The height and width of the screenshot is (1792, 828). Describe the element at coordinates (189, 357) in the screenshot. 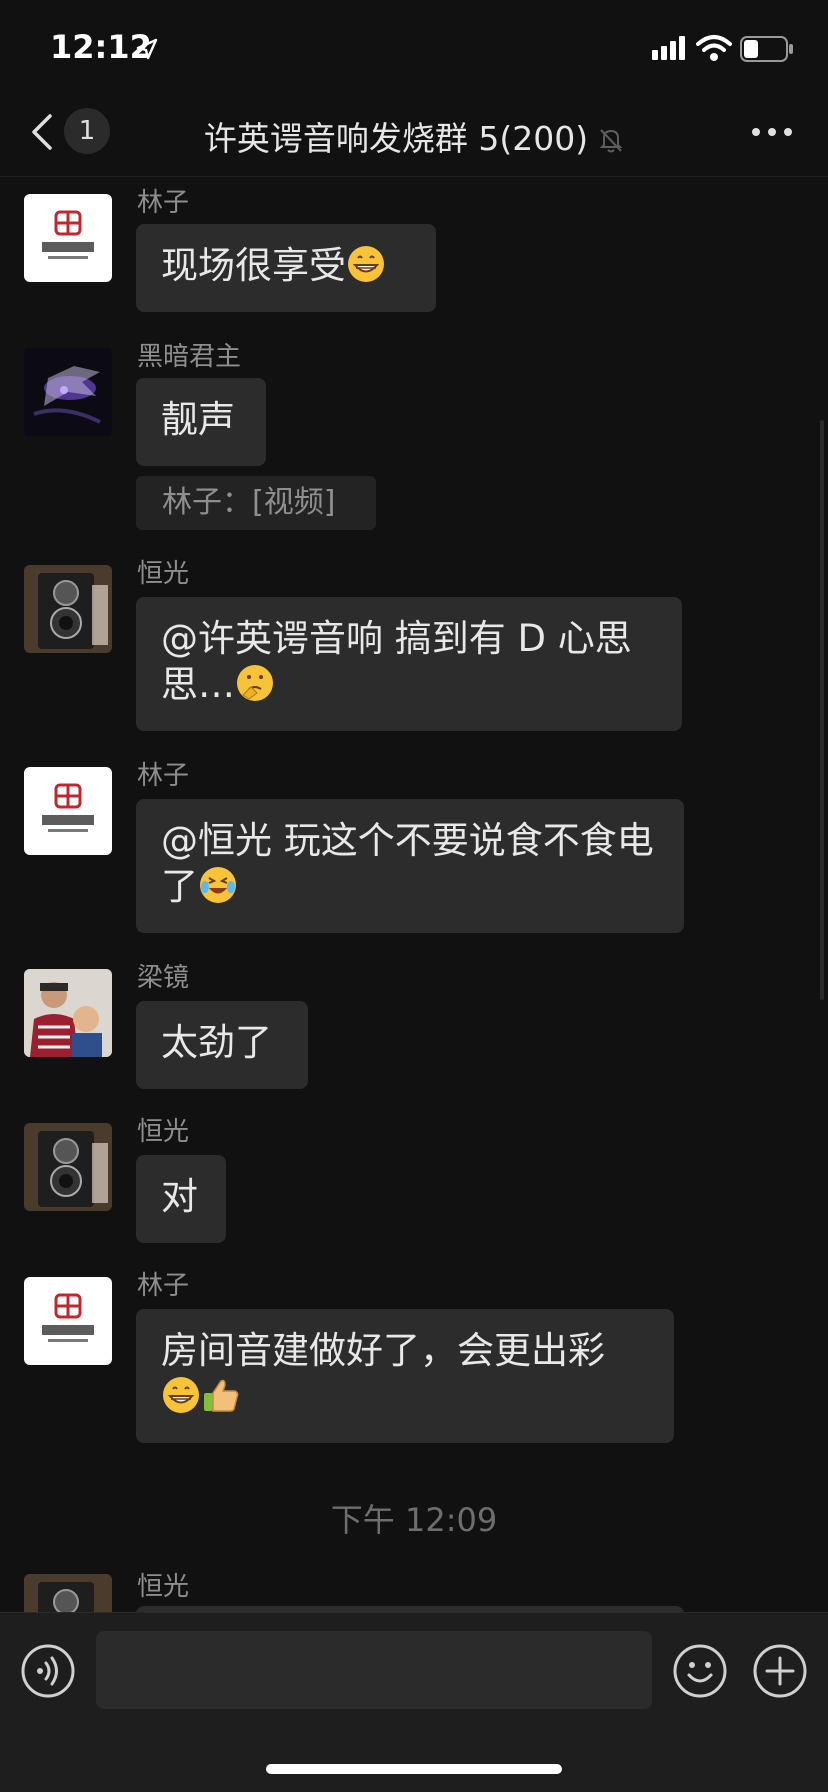

I see `sender-name: 黑暗君主` at that location.